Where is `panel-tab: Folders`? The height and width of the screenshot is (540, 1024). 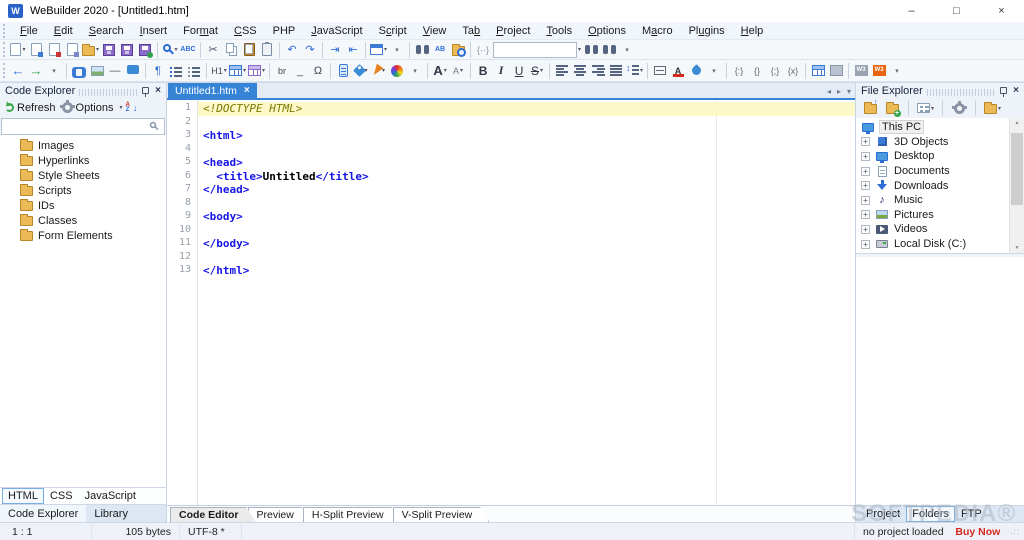 panel-tab: Folders is located at coordinates (930, 514).